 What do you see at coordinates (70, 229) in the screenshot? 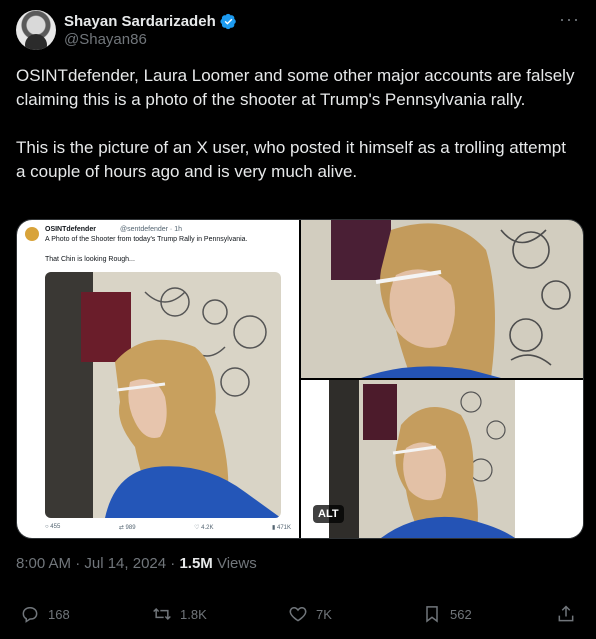
I see `embedded-author-name: OSINTdefender` at bounding box center [70, 229].